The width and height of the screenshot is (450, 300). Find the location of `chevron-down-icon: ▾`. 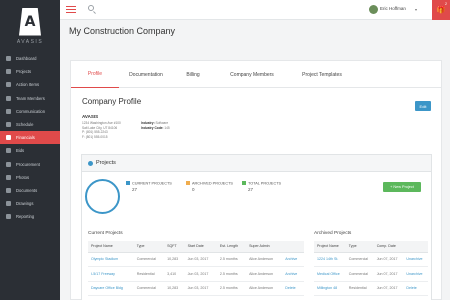

chevron-down-icon: ▾ is located at coordinates (416, 9).